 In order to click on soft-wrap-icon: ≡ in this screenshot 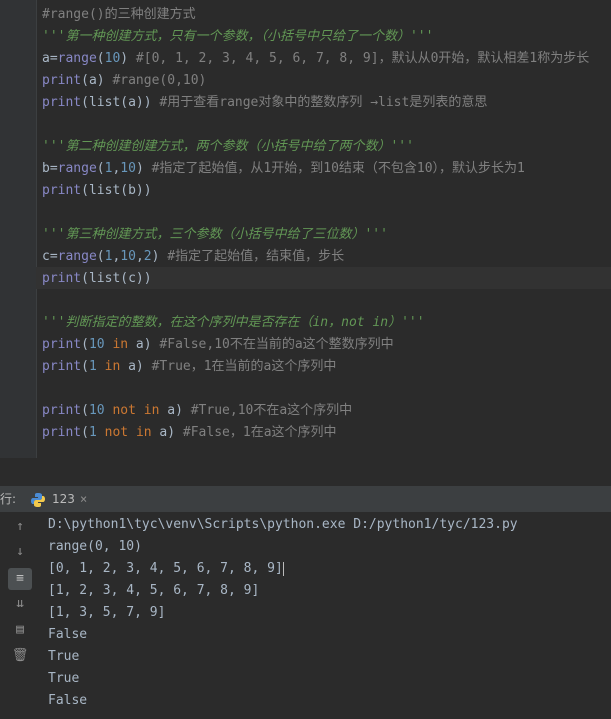, I will do `click(20, 579)`.